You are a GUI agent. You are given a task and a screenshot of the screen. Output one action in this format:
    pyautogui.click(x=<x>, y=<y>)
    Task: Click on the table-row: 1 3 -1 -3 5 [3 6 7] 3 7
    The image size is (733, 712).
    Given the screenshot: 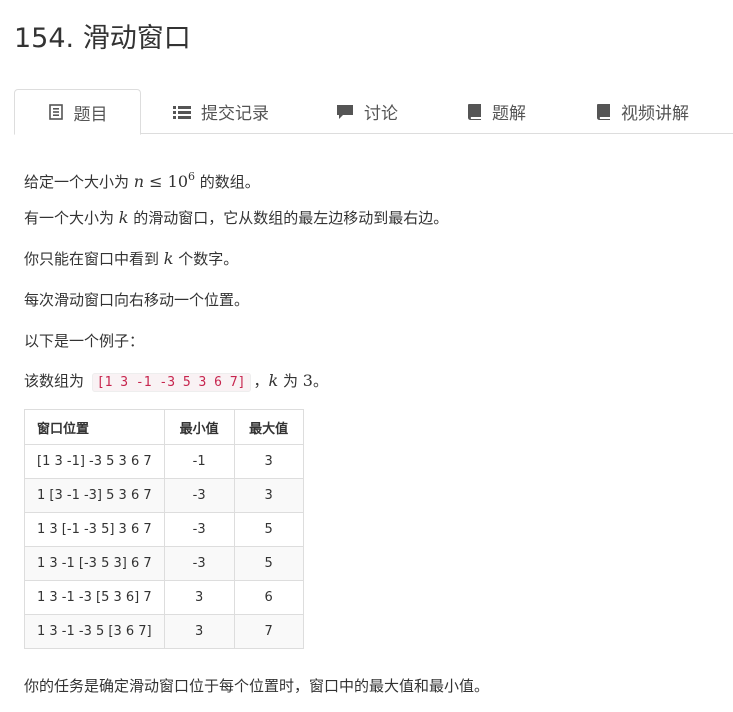 What is the action you would take?
    pyautogui.click(x=164, y=631)
    